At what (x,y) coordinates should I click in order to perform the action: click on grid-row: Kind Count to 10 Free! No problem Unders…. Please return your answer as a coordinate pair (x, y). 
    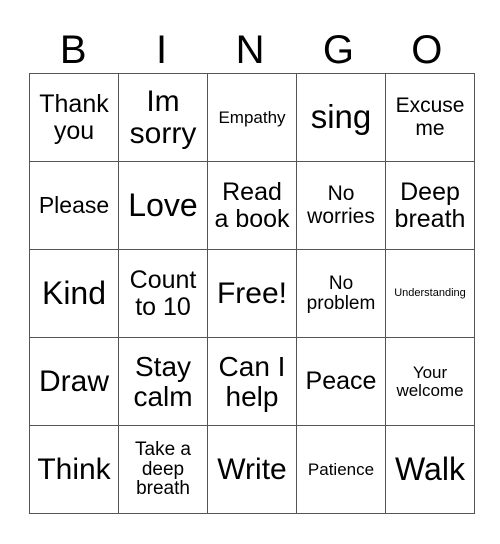
    Looking at the image, I should click on (252, 293).